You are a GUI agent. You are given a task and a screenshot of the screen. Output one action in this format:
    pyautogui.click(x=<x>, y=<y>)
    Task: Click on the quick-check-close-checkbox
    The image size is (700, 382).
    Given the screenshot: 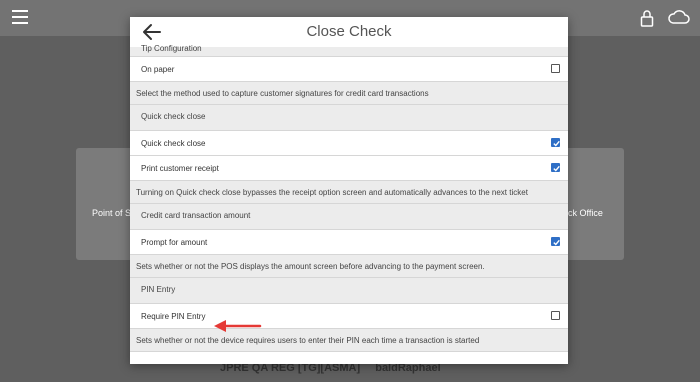 What is the action you would take?
    pyautogui.click(x=555, y=142)
    